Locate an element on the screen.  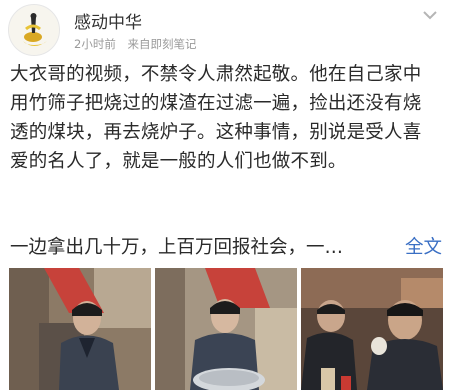
avatar is located at coordinates (34, 30).